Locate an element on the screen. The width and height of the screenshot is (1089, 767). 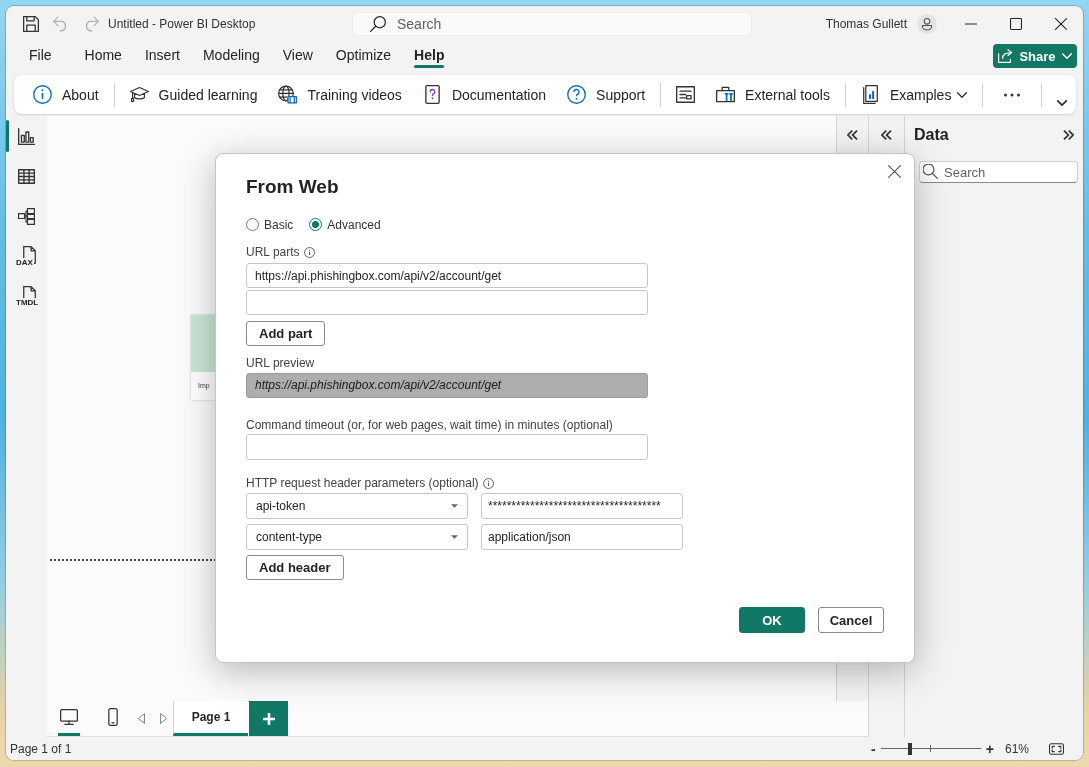
cancel-button: Cancel is located at coordinates (851, 620).